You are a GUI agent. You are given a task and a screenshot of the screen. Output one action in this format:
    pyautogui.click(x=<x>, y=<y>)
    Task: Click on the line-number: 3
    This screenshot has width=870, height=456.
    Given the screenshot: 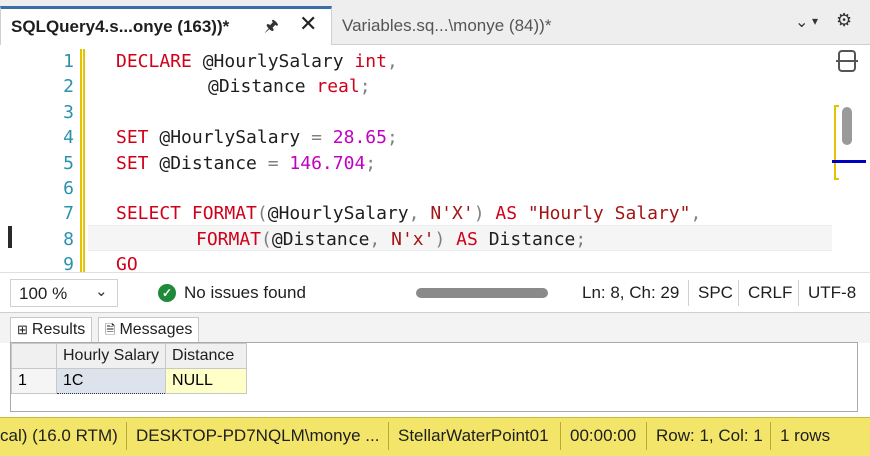 What is the action you would take?
    pyautogui.click(x=68, y=112)
    